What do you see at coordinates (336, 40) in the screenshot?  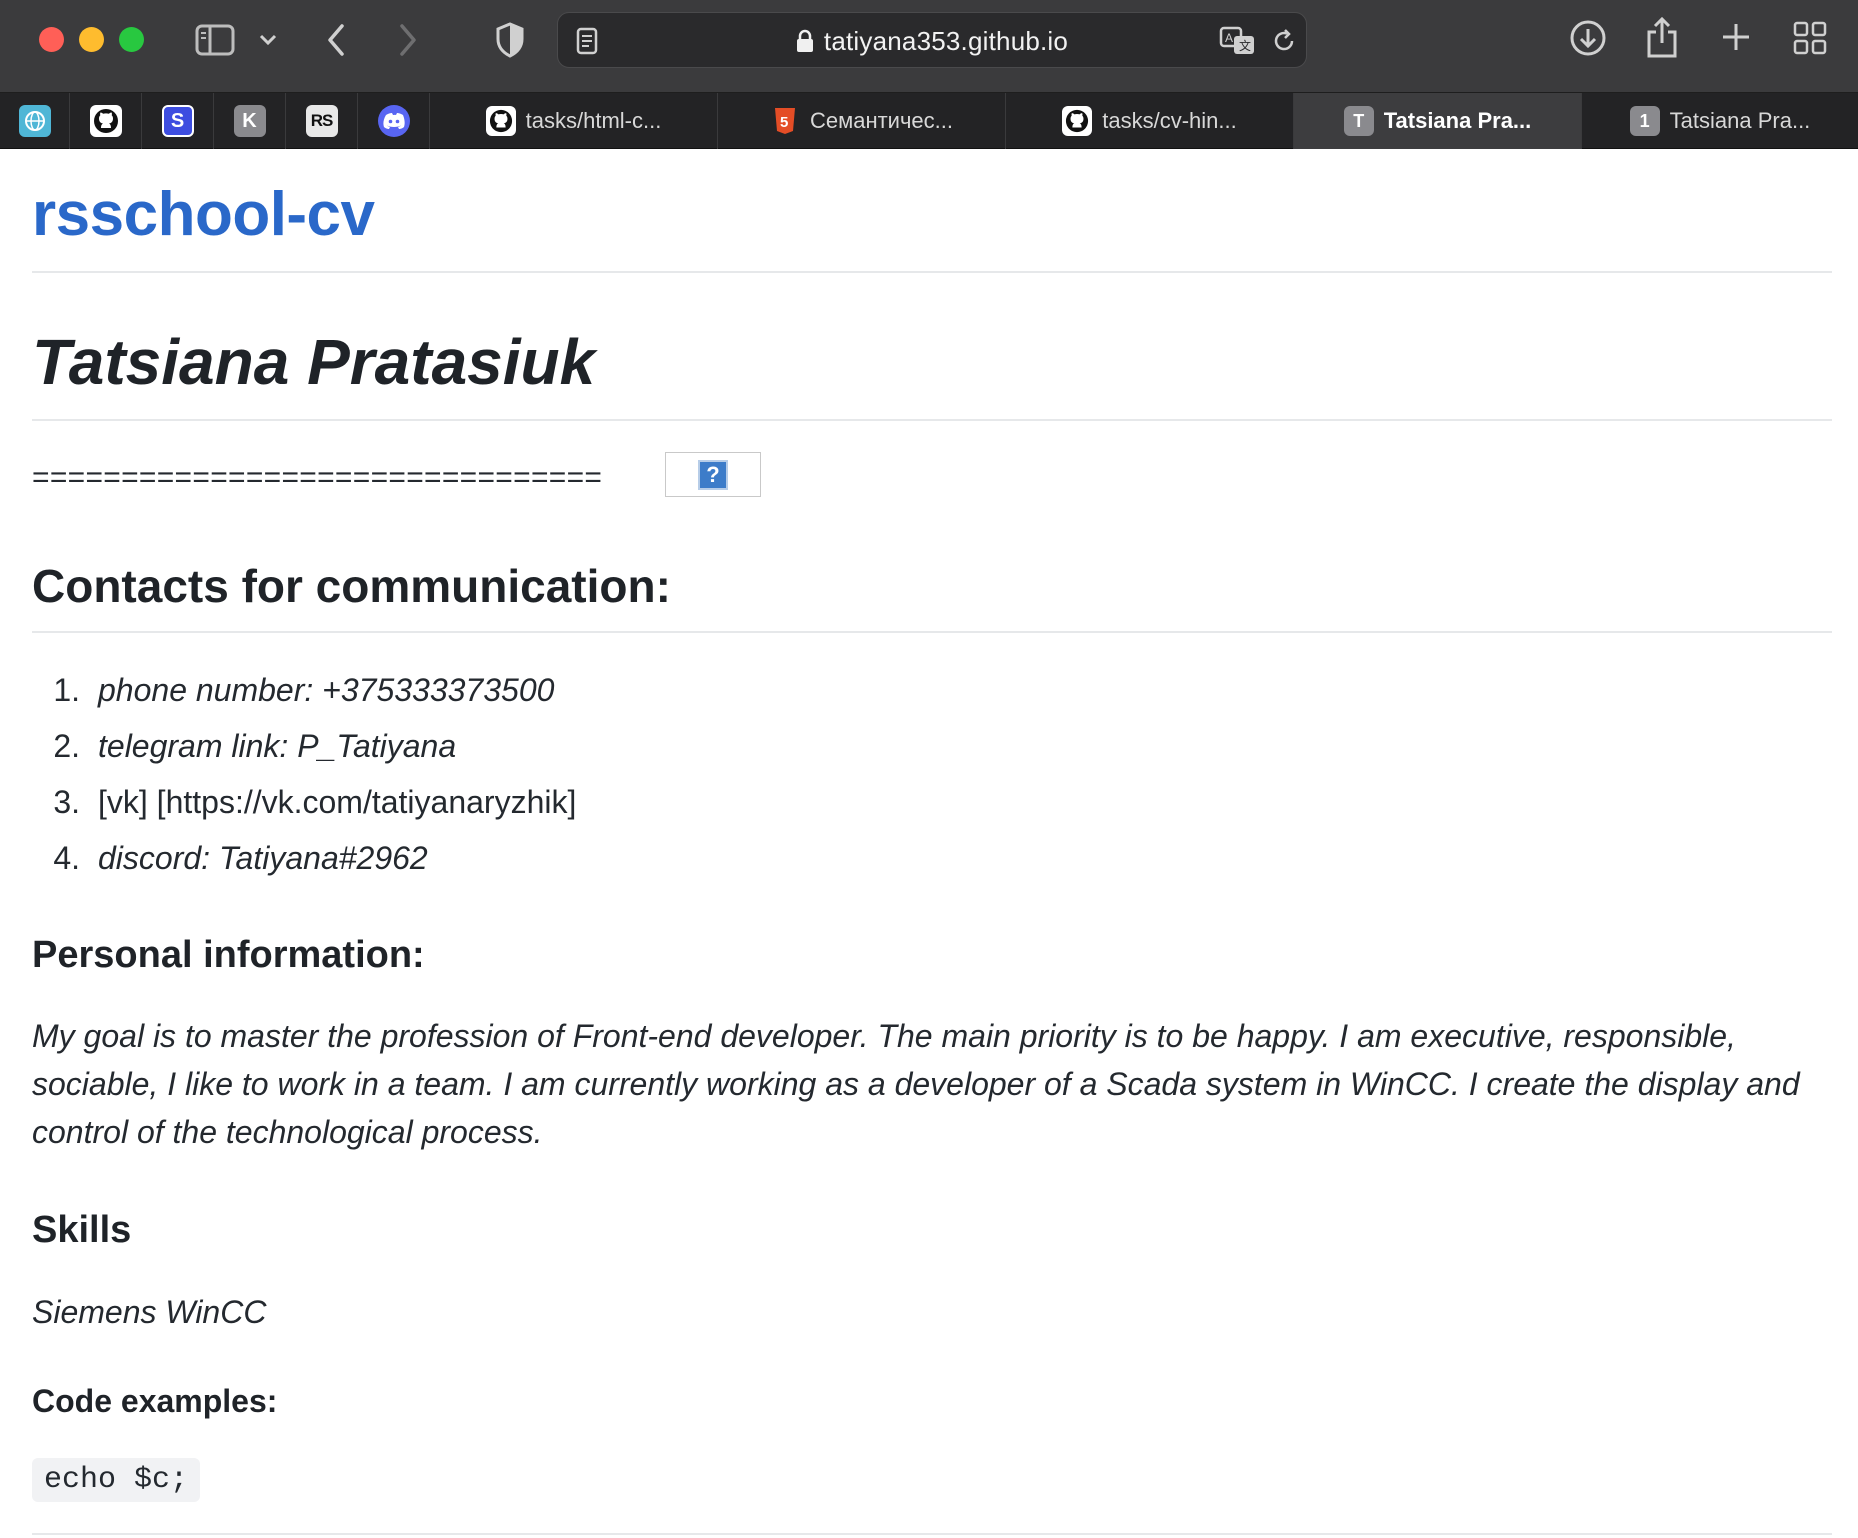 I see `back-button` at bounding box center [336, 40].